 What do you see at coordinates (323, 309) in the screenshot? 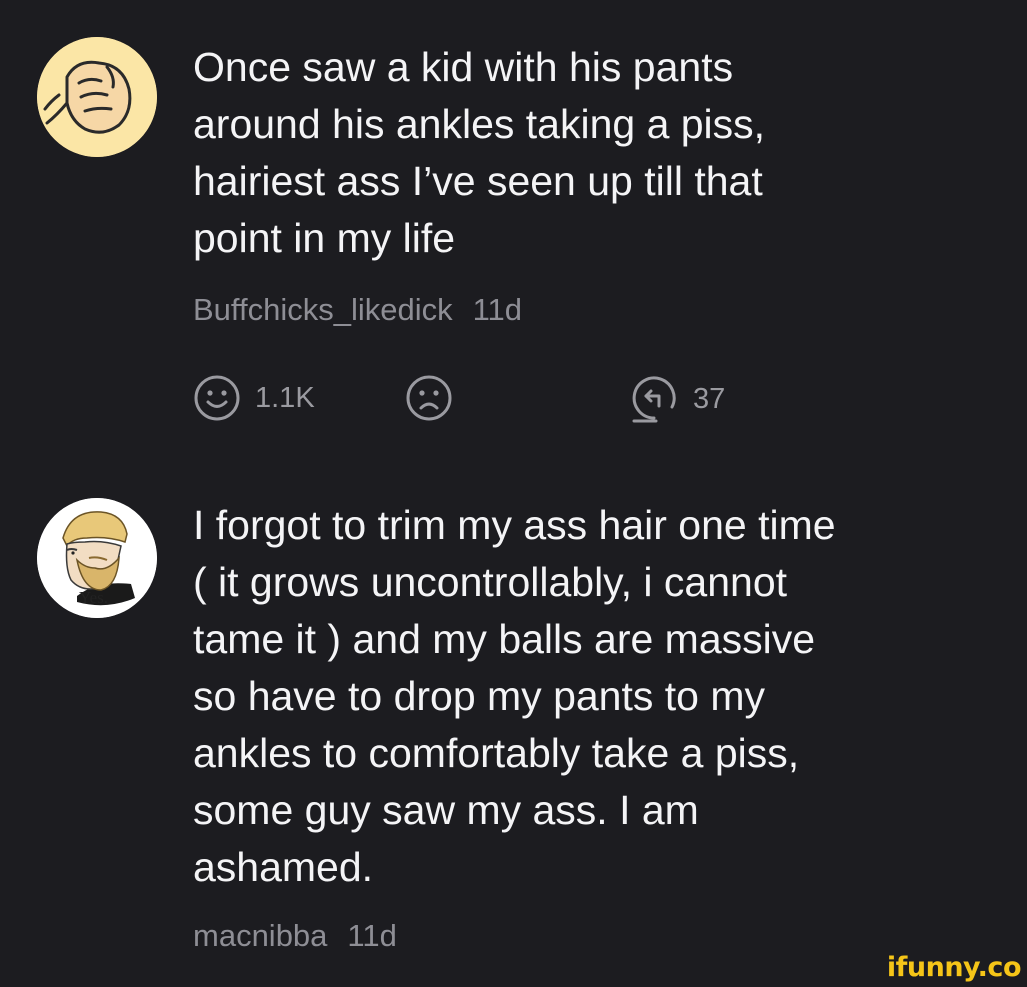
I see `username: Buffchicks_likedick` at bounding box center [323, 309].